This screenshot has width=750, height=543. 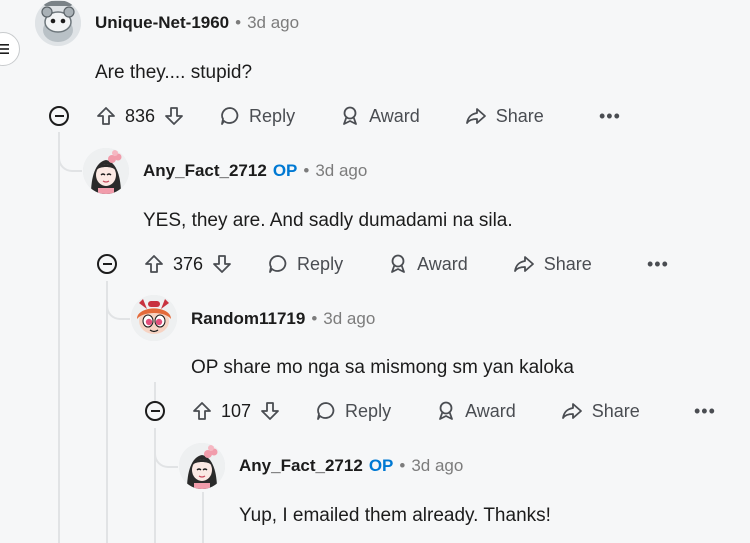 I want to click on comment-header: Random11719 • 3d ago, so click(x=283, y=319).